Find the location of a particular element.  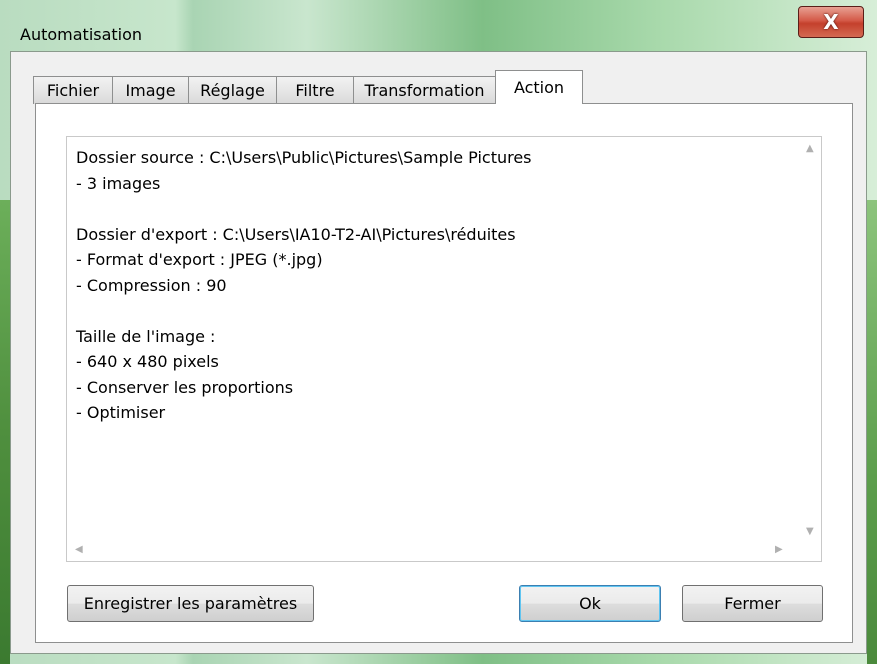

summary-line: - 3 images is located at coordinates (118, 183).